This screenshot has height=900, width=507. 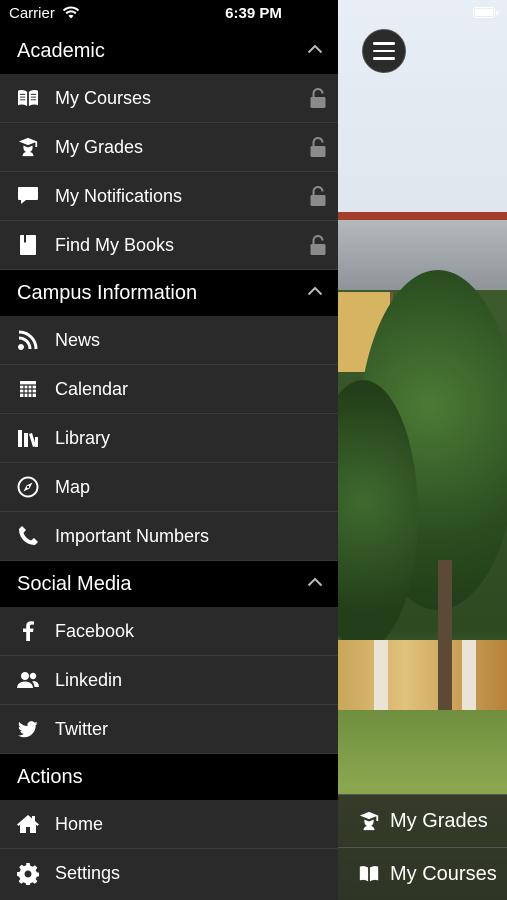 What do you see at coordinates (169, 98) in the screenshot?
I see `menu-item-my-courses: My Courses` at bounding box center [169, 98].